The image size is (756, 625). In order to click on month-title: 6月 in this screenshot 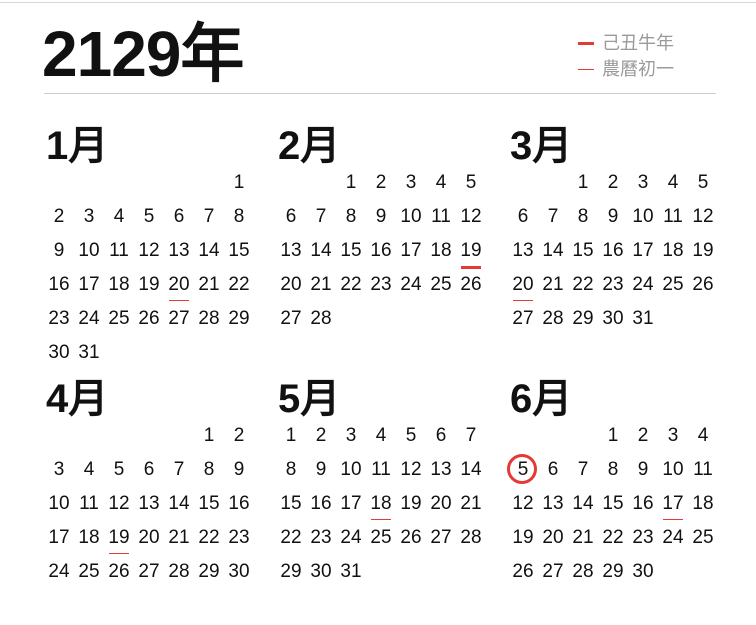, I will do `click(541, 399)`.